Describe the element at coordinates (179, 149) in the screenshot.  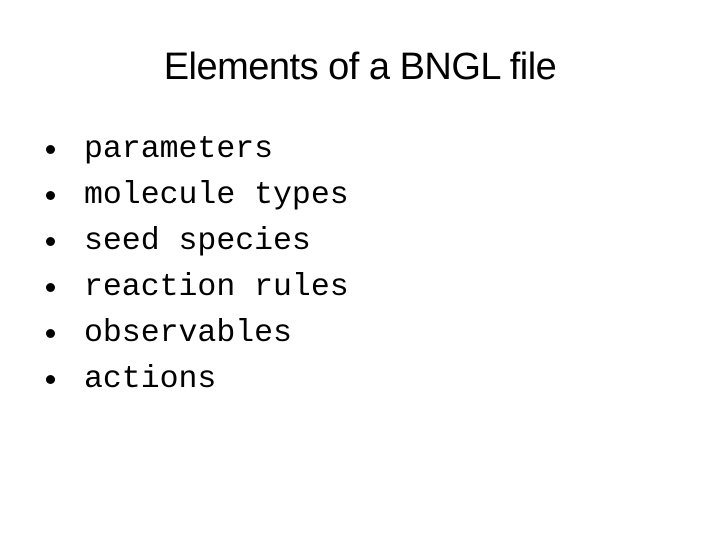
I see `bullet-text: parameters` at that location.